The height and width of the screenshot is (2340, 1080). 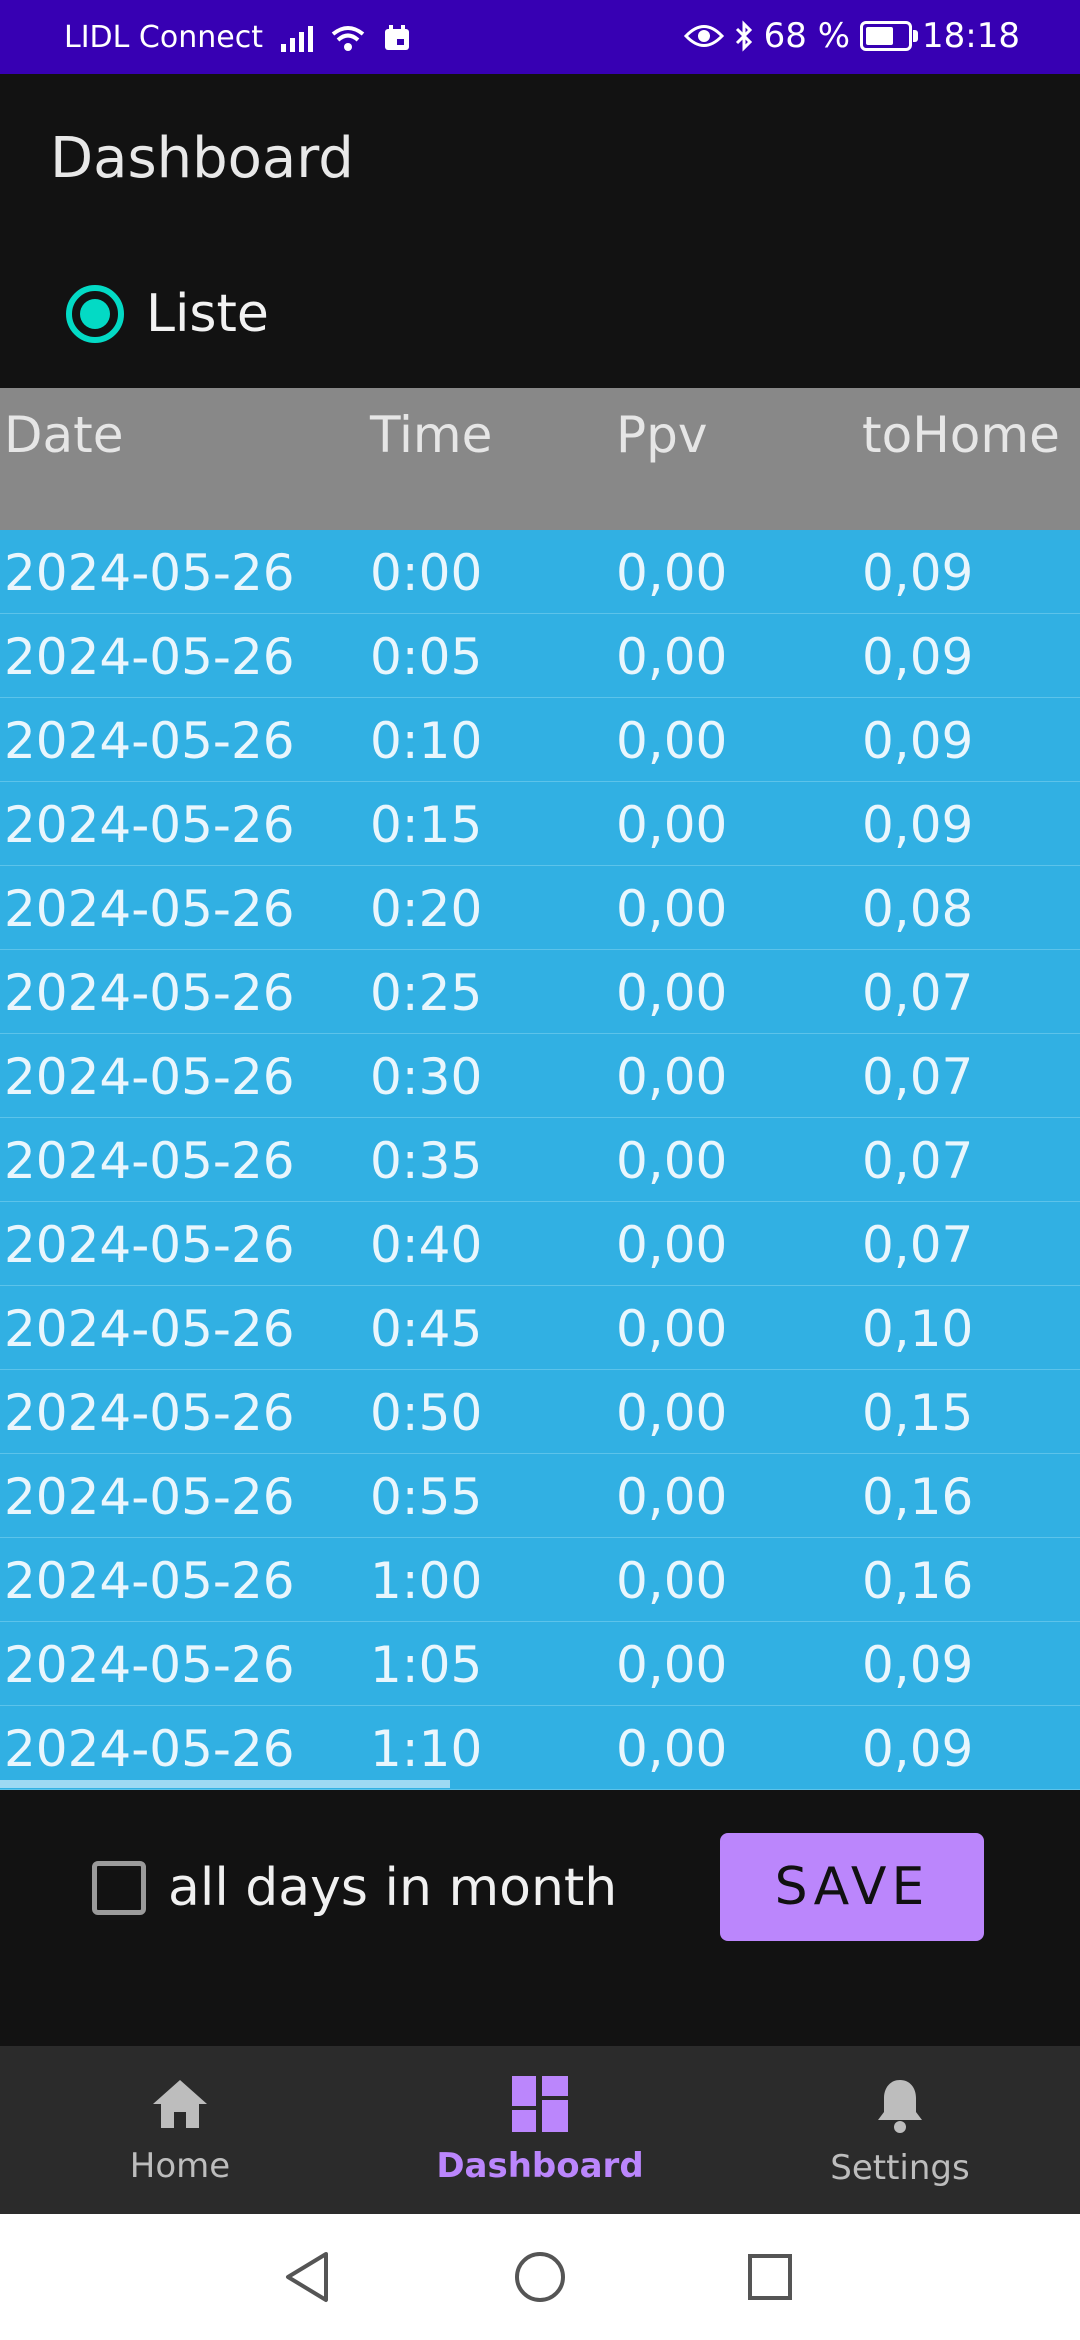 I want to click on bell-icon, so click(x=900, y=2106).